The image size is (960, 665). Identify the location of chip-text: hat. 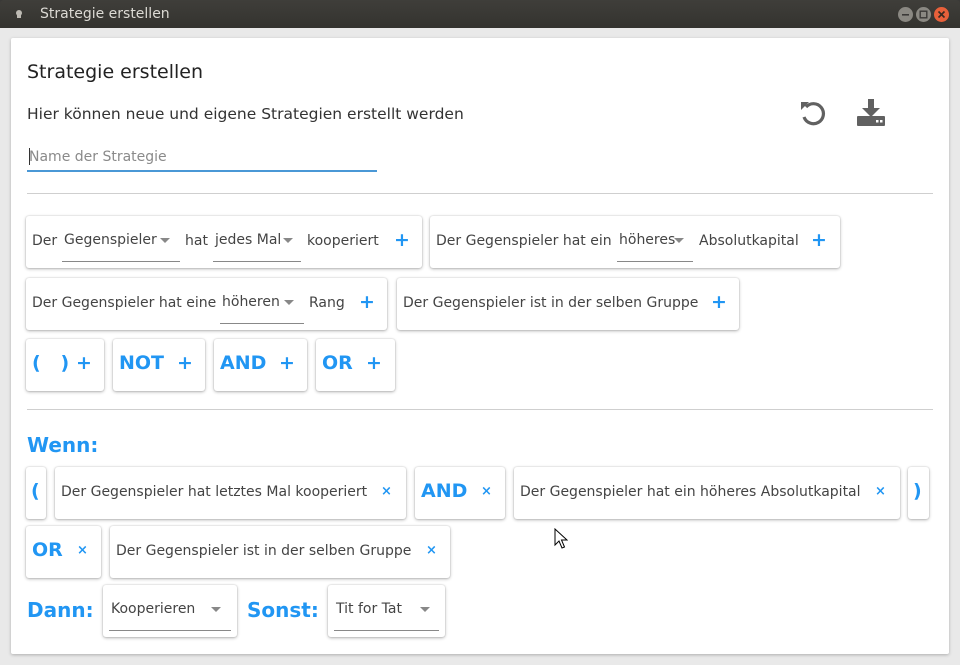
(196, 241).